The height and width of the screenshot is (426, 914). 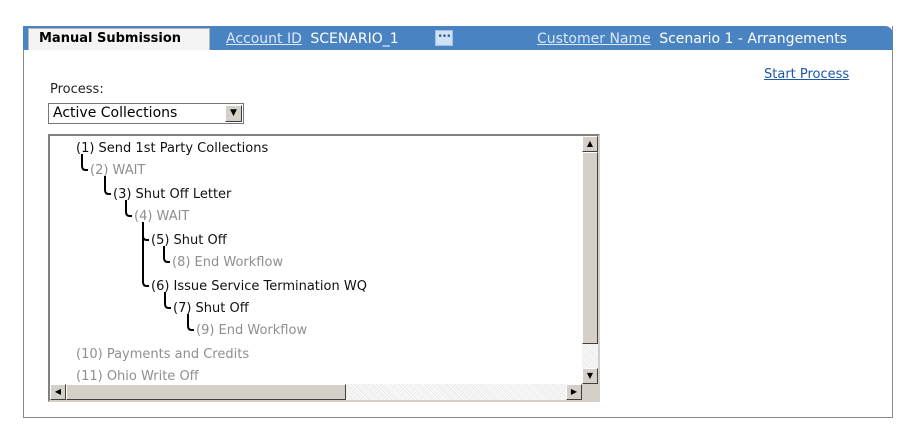 What do you see at coordinates (137, 376) in the screenshot?
I see `tree-node-11: (11) Ohio Write Off` at bounding box center [137, 376].